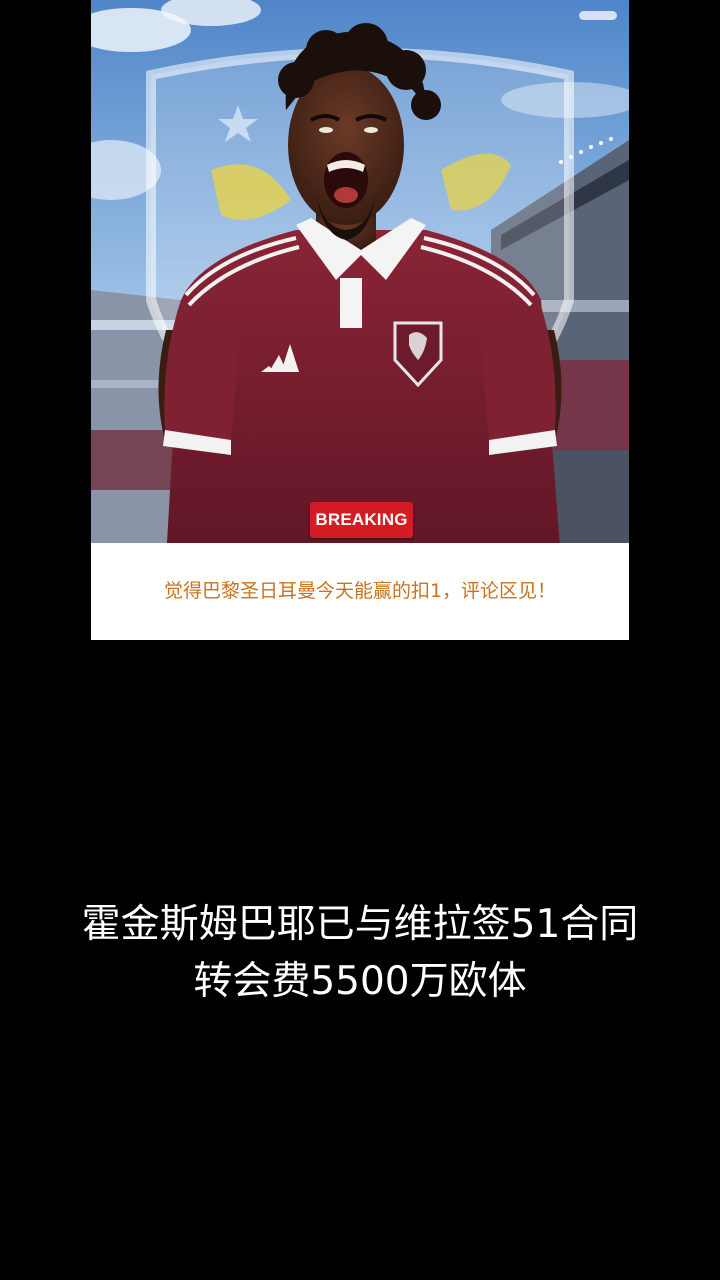  I want to click on post-caption: 觉得巴黎圣日耳曼今天能赢的扣1，评论区见！, so click(360, 591).